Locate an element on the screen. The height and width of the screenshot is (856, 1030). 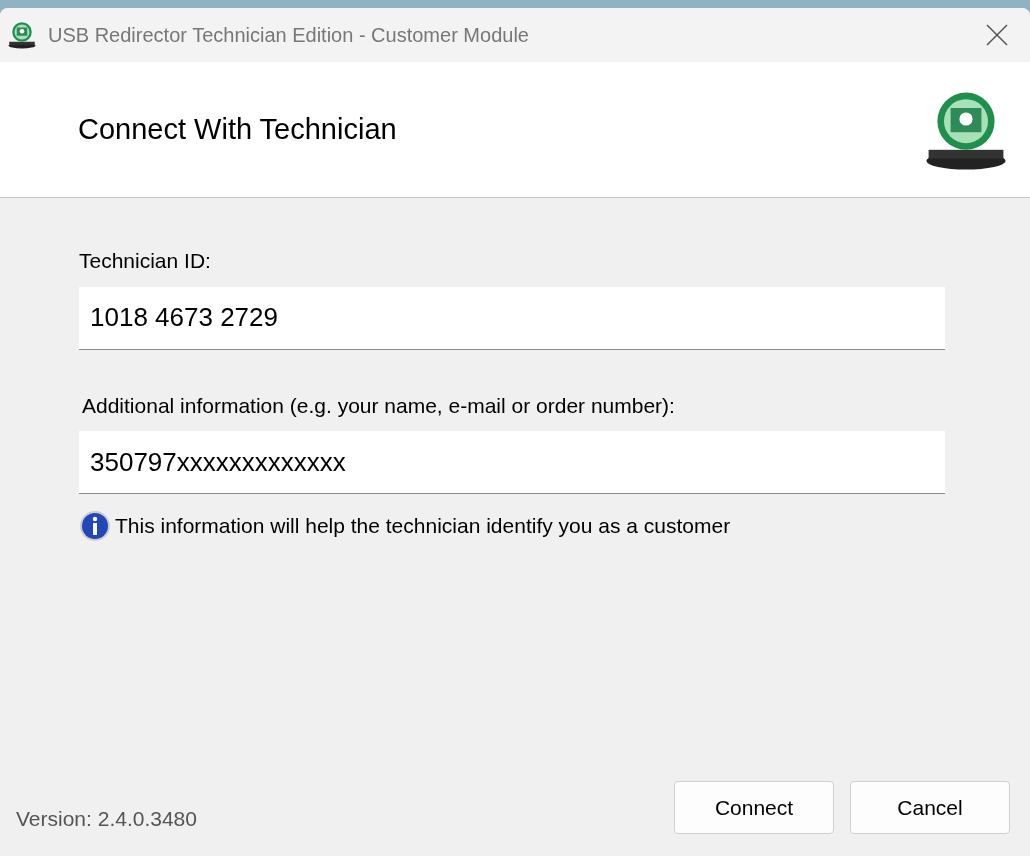
version-text: Version: 2.4.0.3480 is located at coordinates (106, 818).